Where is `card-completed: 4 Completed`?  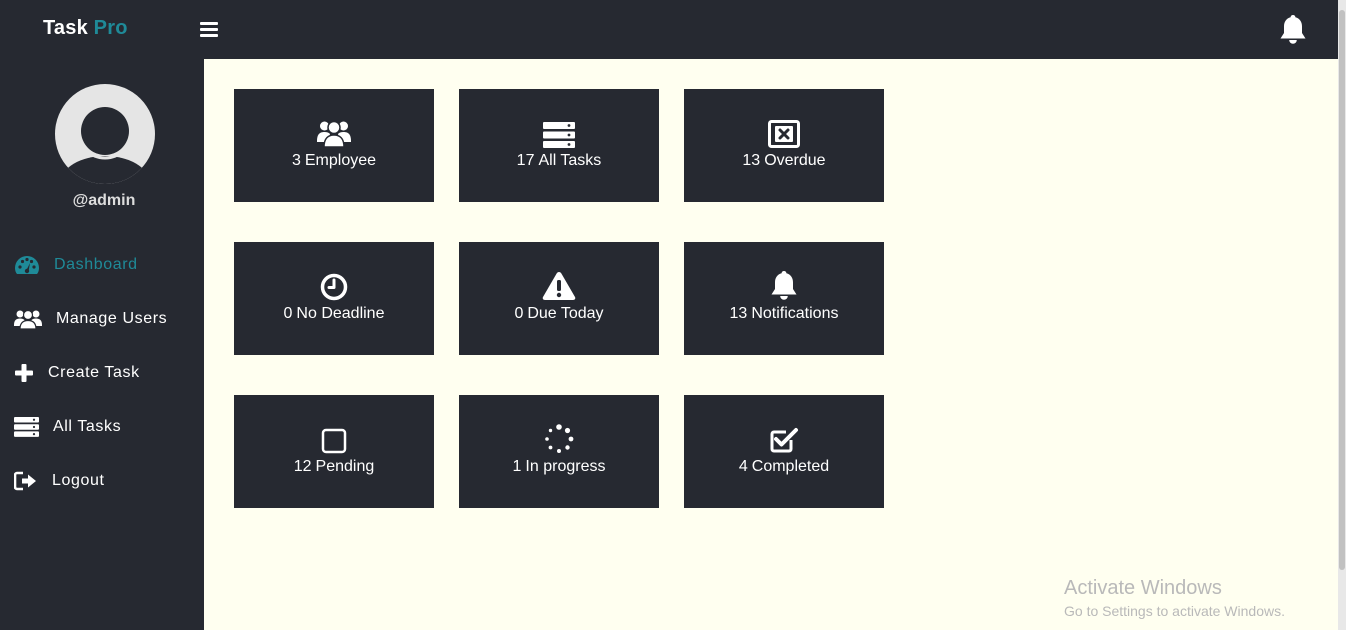 card-completed: 4 Completed is located at coordinates (784, 451).